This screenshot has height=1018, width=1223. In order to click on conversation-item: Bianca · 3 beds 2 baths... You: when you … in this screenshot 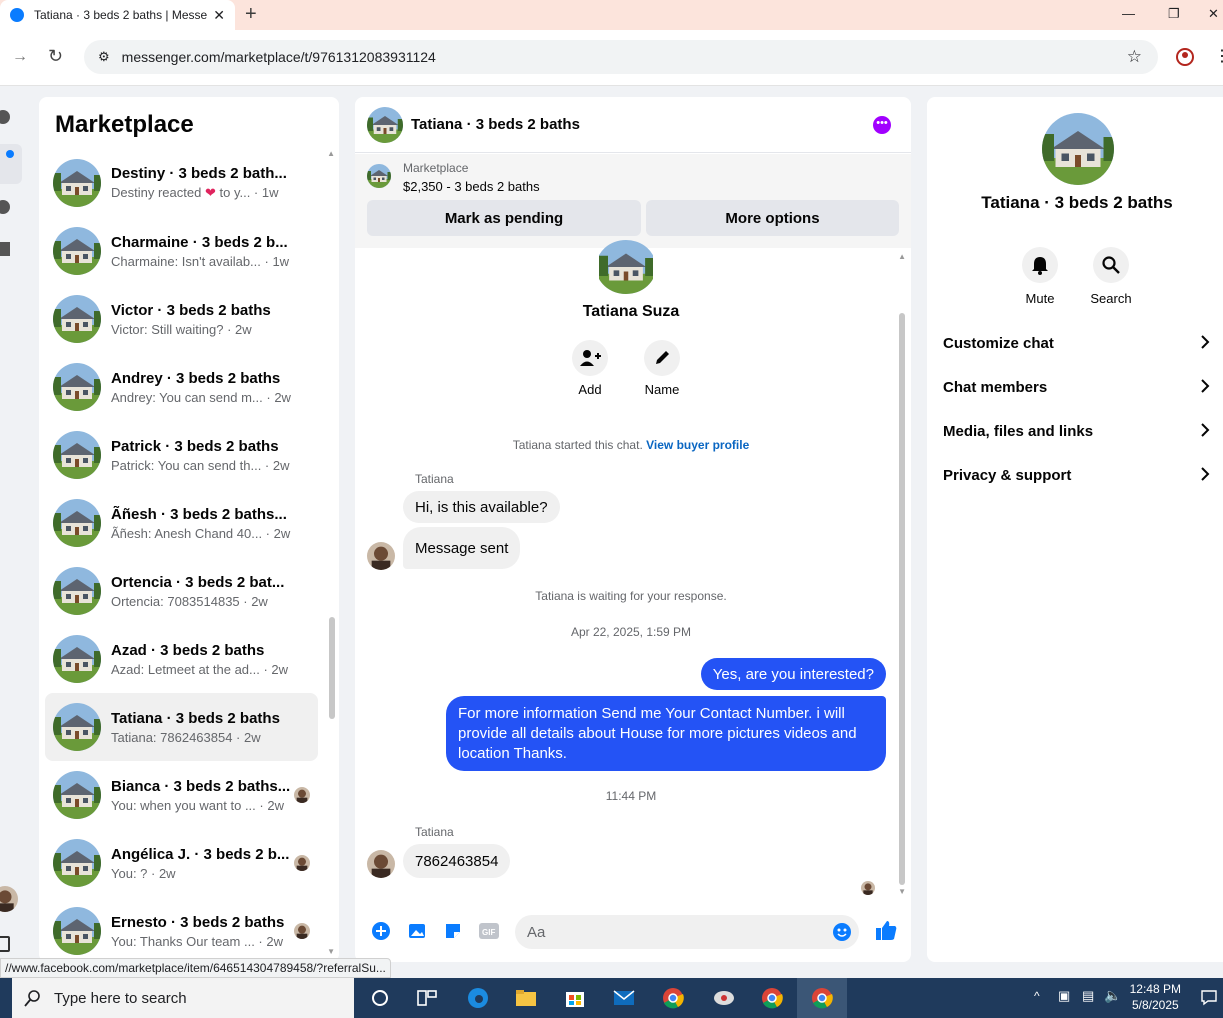, I will do `click(181, 795)`.